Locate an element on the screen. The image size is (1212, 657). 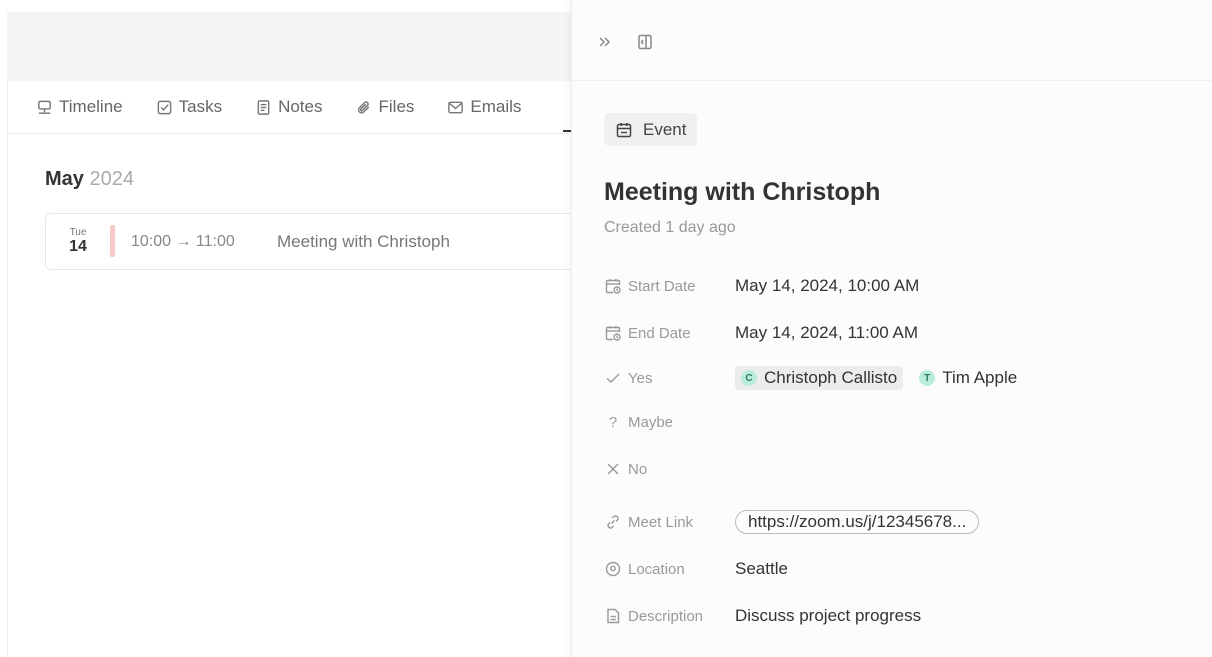
yes-attendees: C Christoph Callisto T Tim Apple is located at coordinates (879, 378).